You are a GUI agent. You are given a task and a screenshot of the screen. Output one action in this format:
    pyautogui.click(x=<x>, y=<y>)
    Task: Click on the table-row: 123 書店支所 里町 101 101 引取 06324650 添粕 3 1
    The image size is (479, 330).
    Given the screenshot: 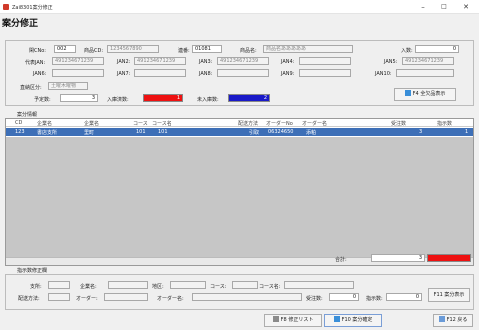 What is the action you would take?
    pyautogui.click(x=239, y=132)
    